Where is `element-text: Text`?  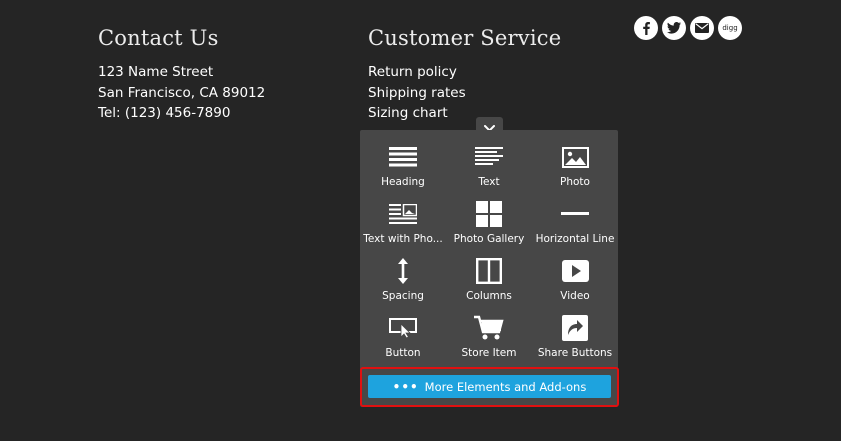 element-text: Text is located at coordinates (489, 170).